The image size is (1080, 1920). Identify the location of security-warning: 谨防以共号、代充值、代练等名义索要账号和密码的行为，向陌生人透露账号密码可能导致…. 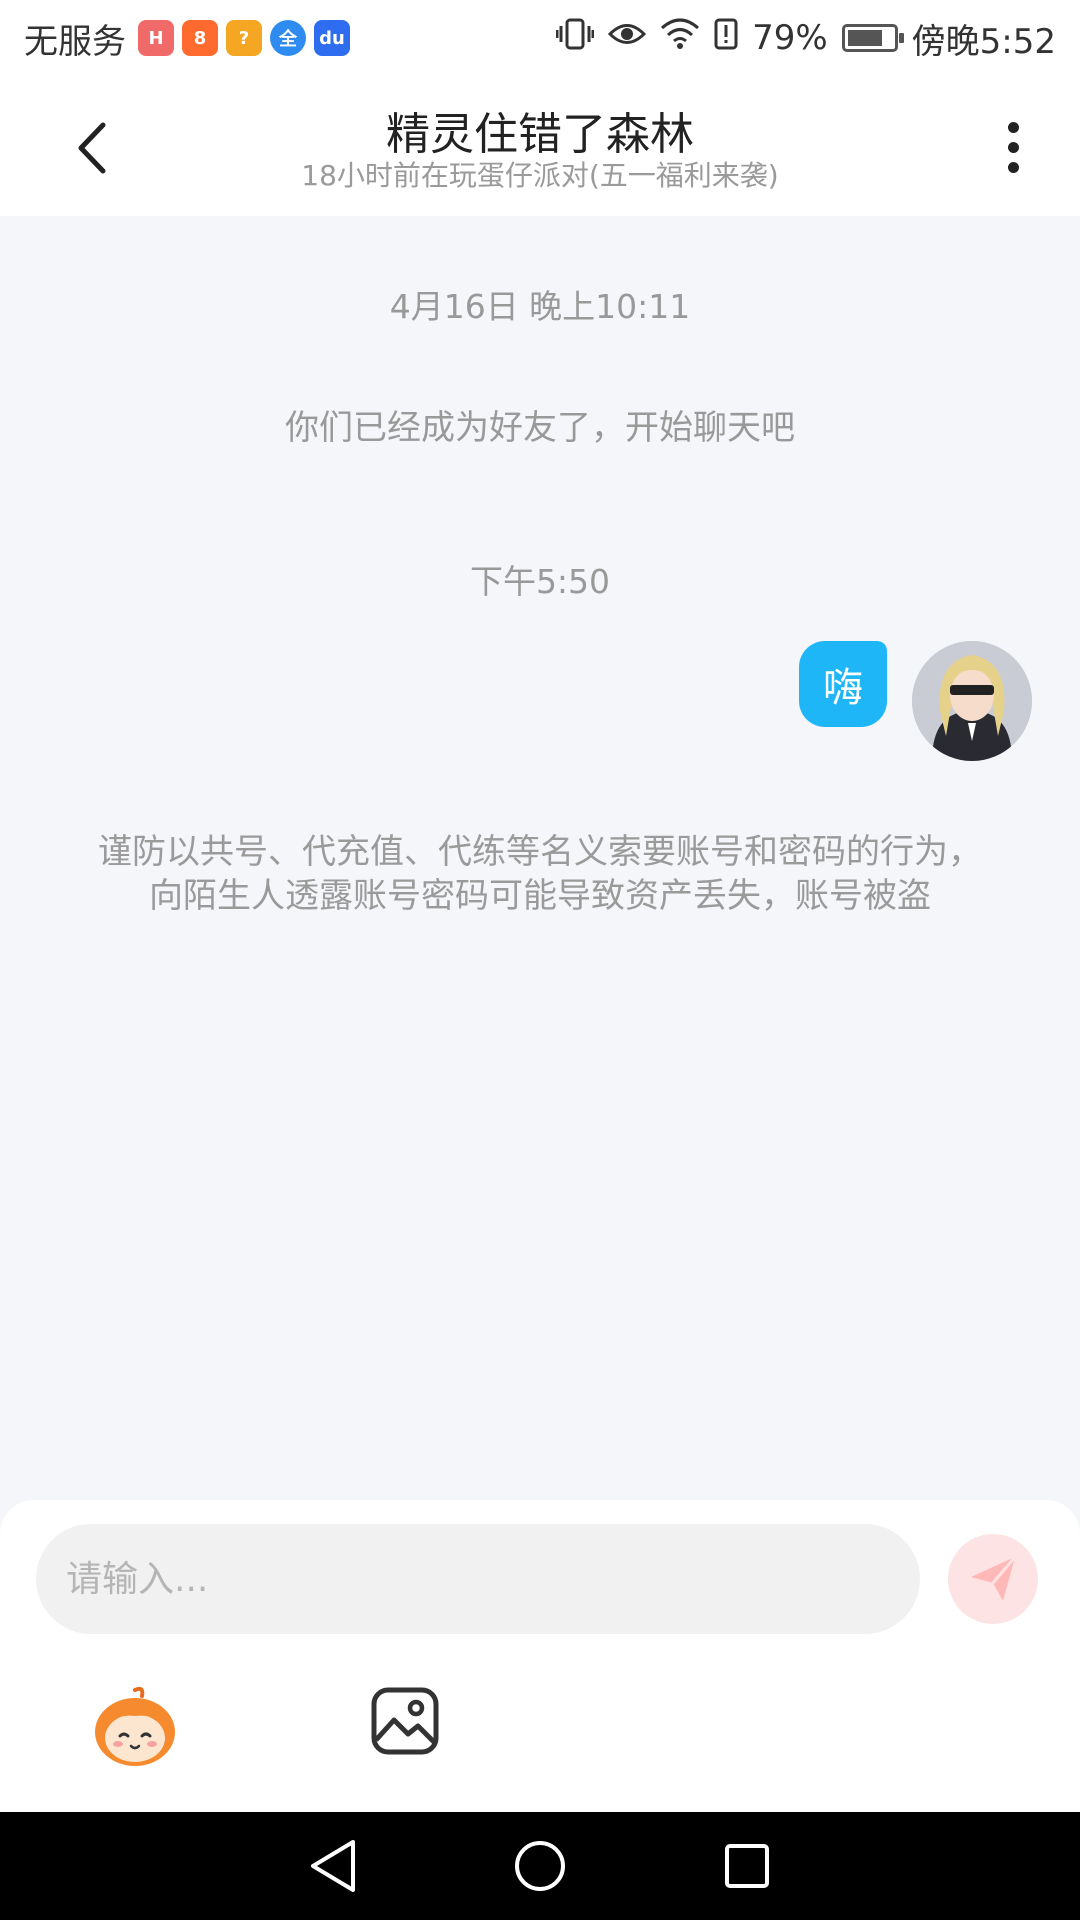
(540, 874).